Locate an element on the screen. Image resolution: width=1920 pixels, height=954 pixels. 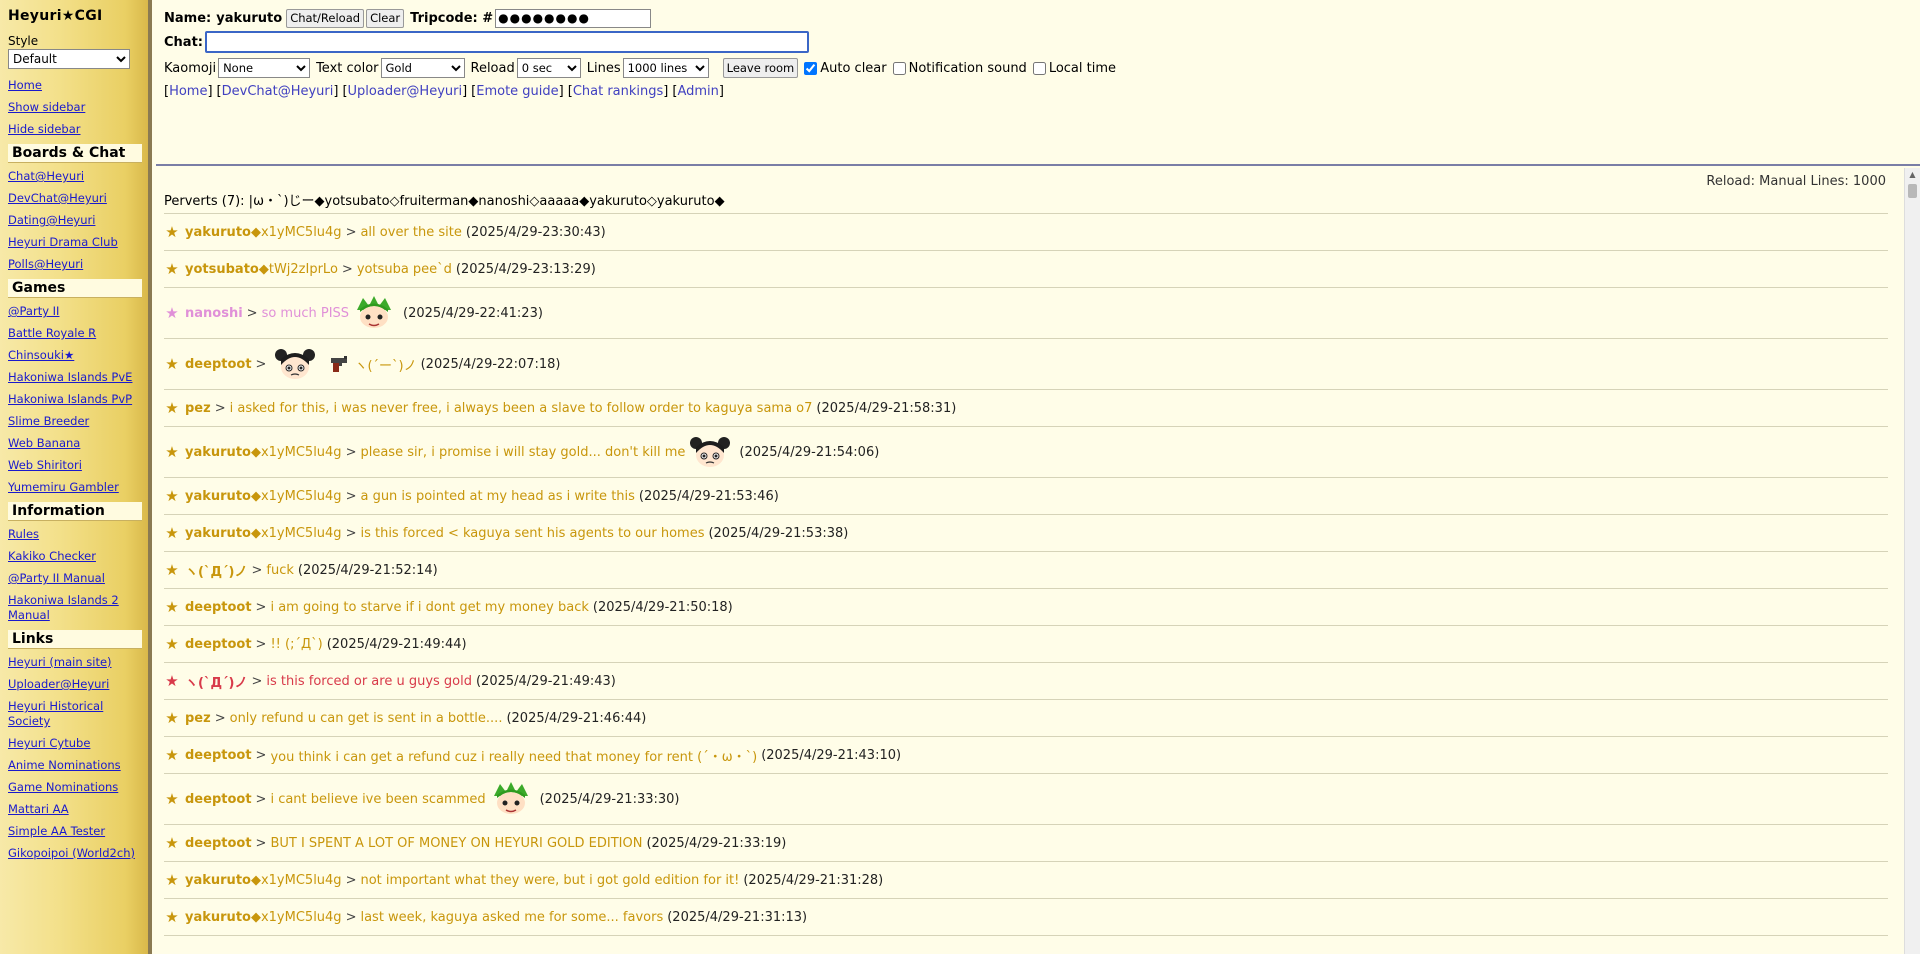
sidebar-link: Yumemiru Gambler is located at coordinates (73, 487).